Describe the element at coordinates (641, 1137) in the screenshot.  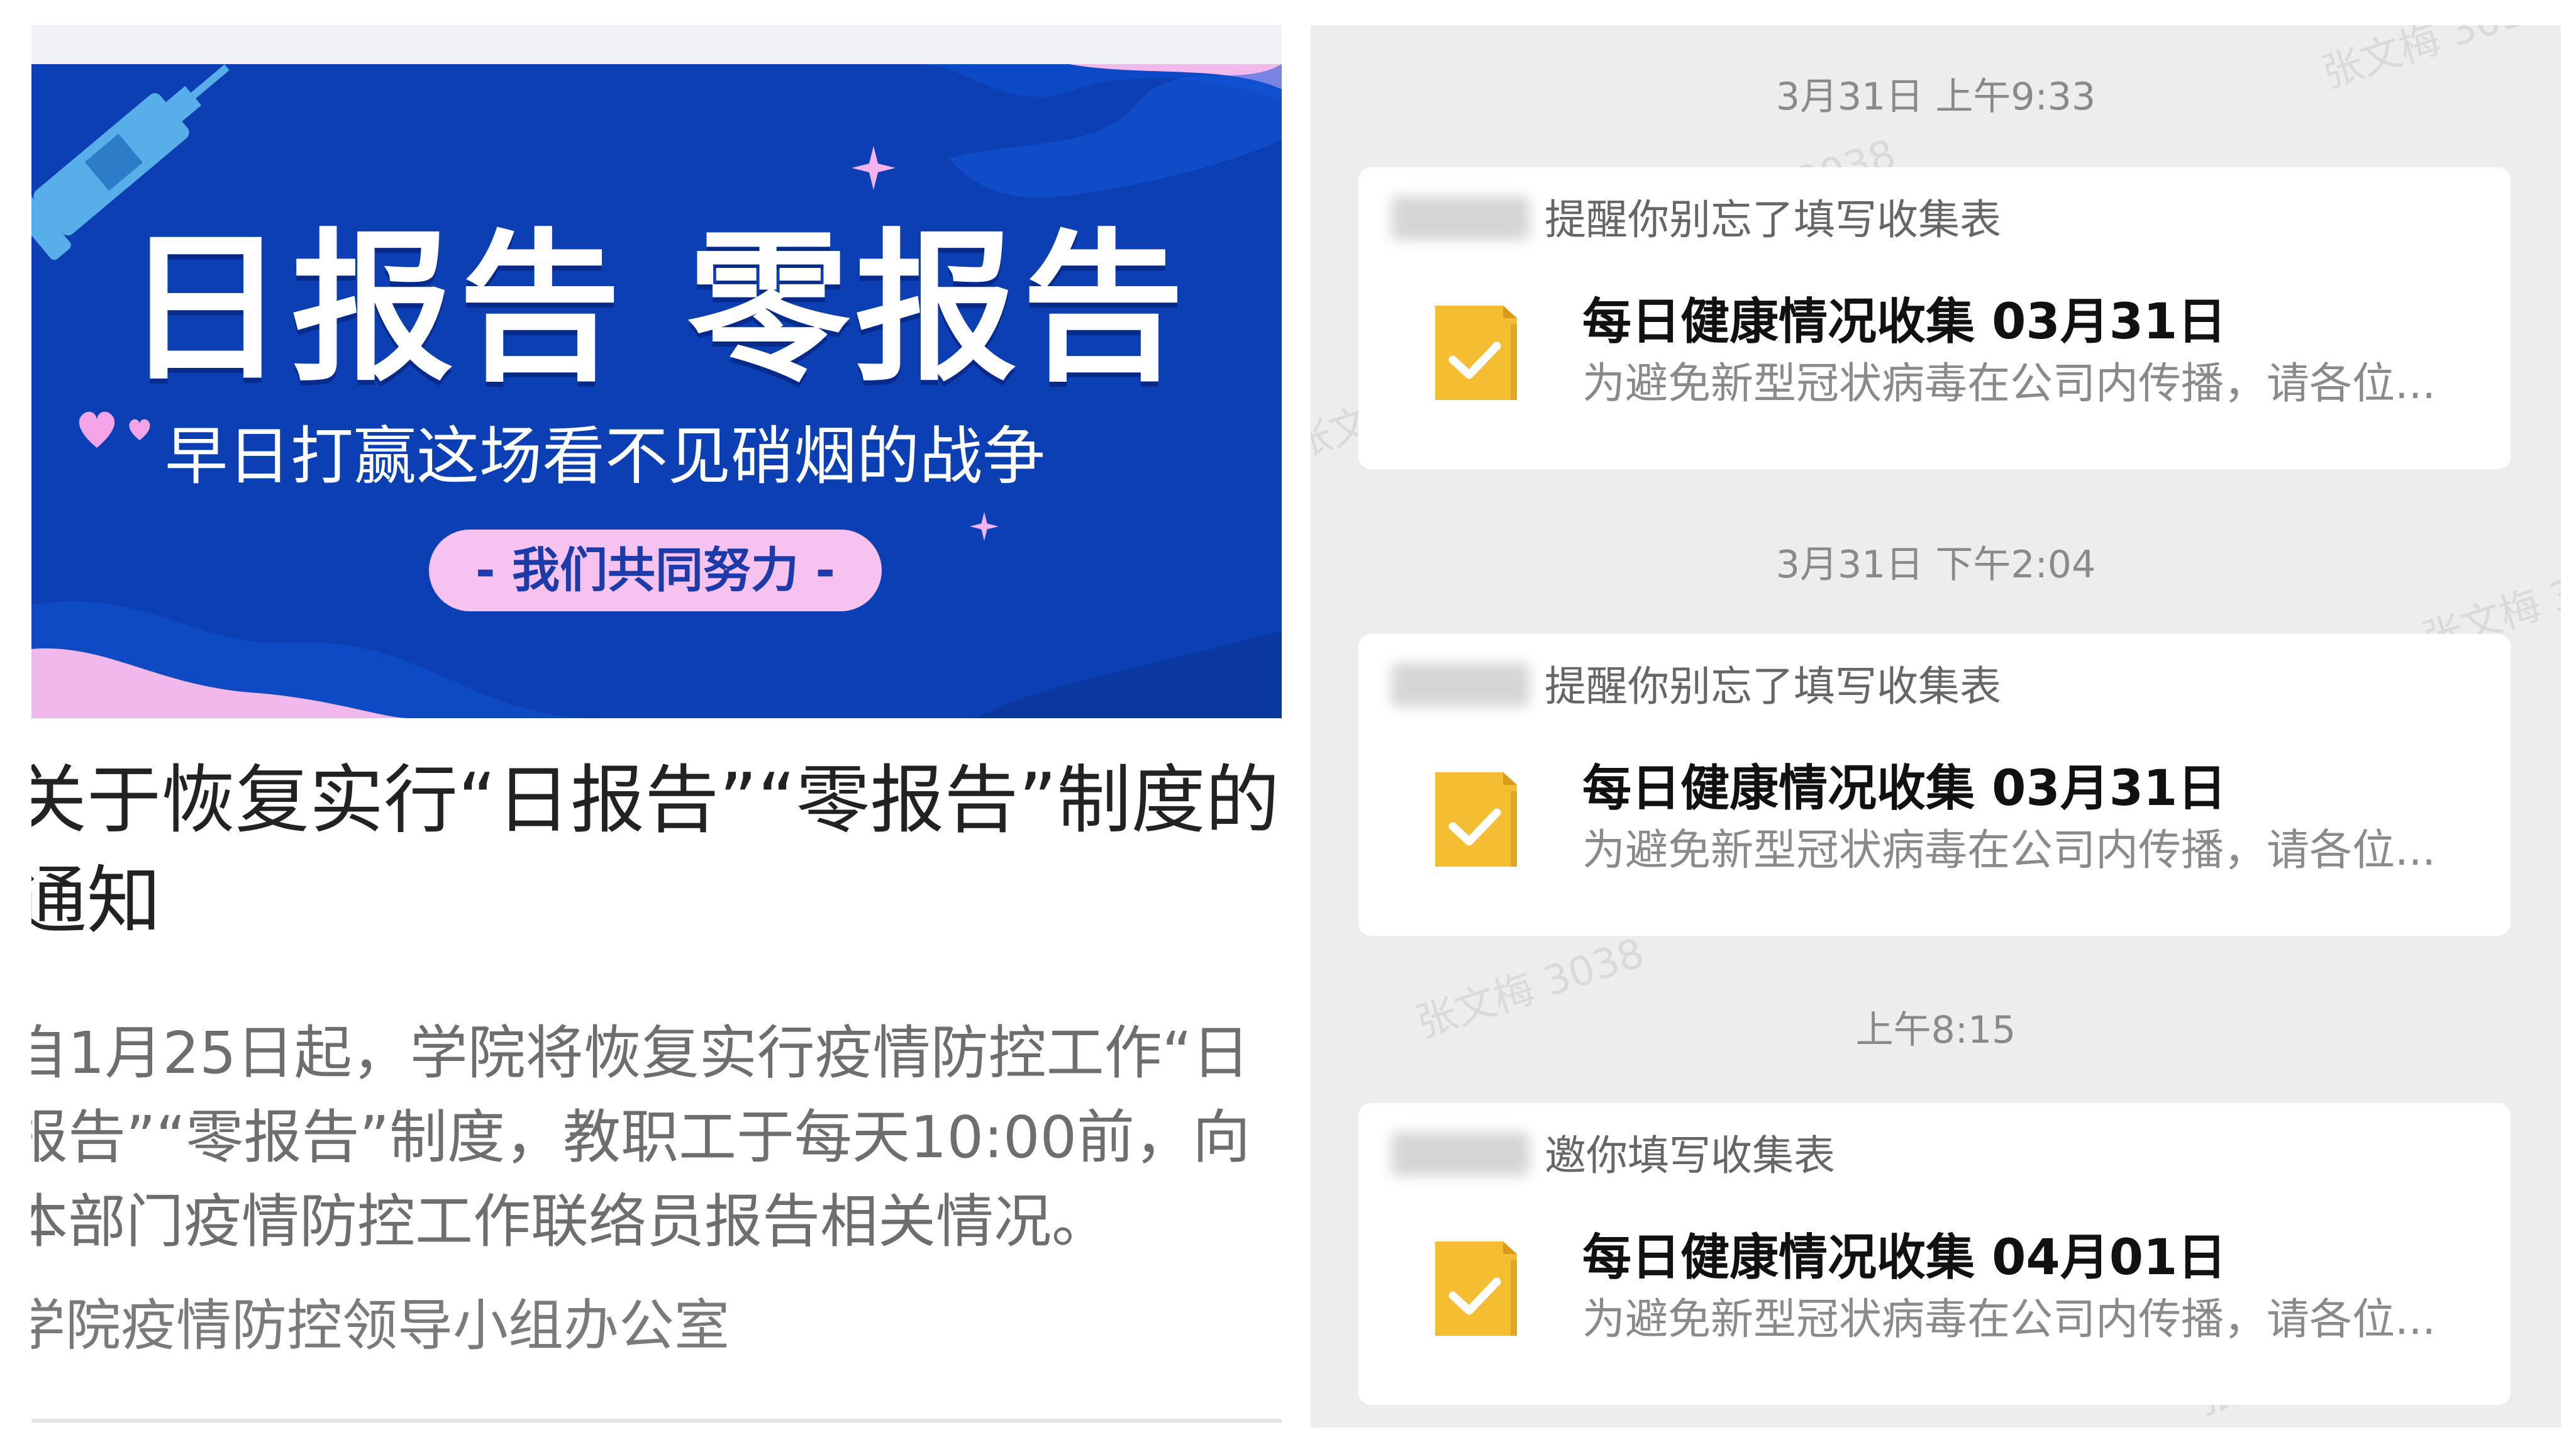
I see `article-body-line: 报告”“零报告”制度，教职工于每天10:00前，向` at that location.